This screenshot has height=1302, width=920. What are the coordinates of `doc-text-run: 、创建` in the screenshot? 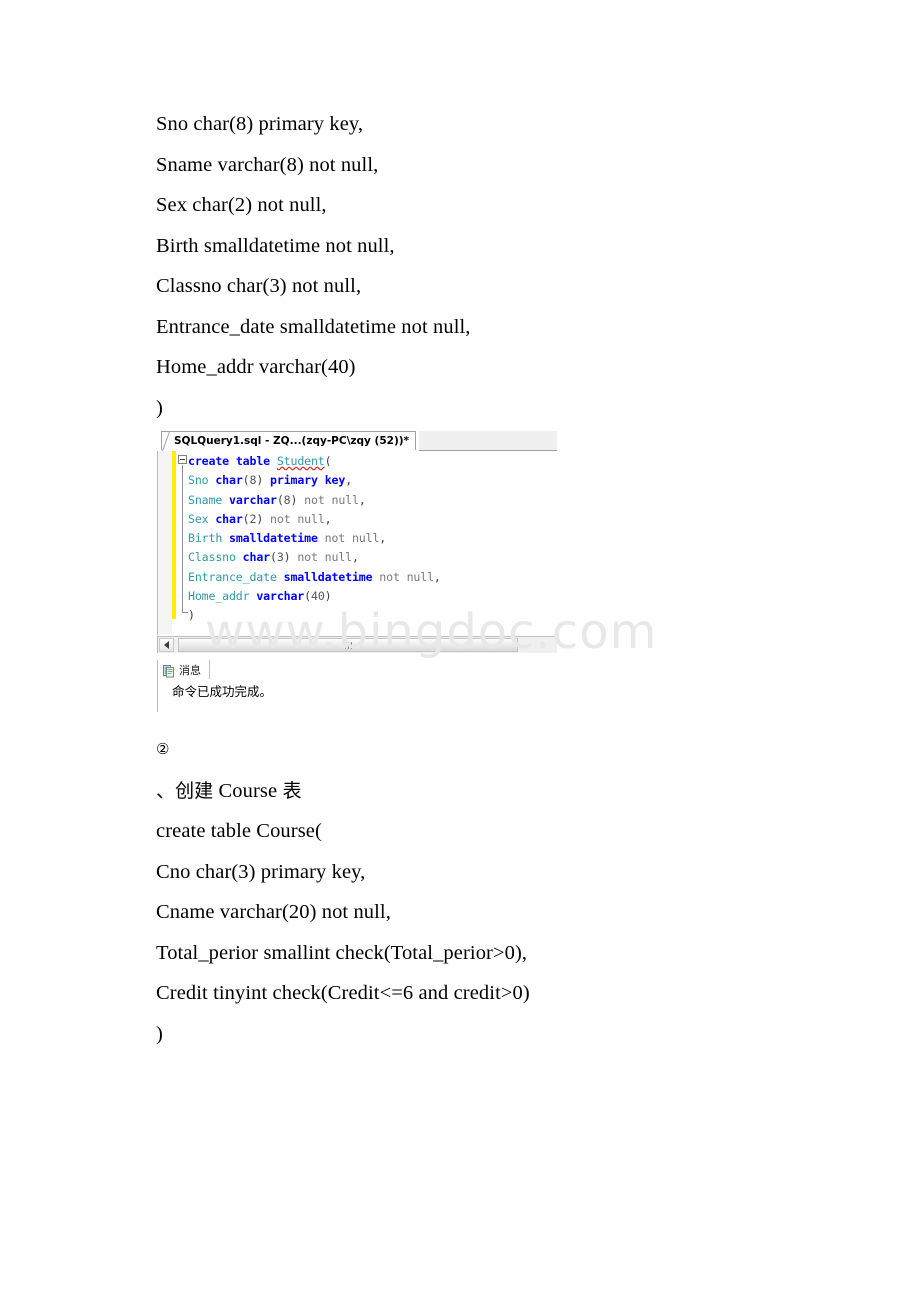 It's located at (185, 790).